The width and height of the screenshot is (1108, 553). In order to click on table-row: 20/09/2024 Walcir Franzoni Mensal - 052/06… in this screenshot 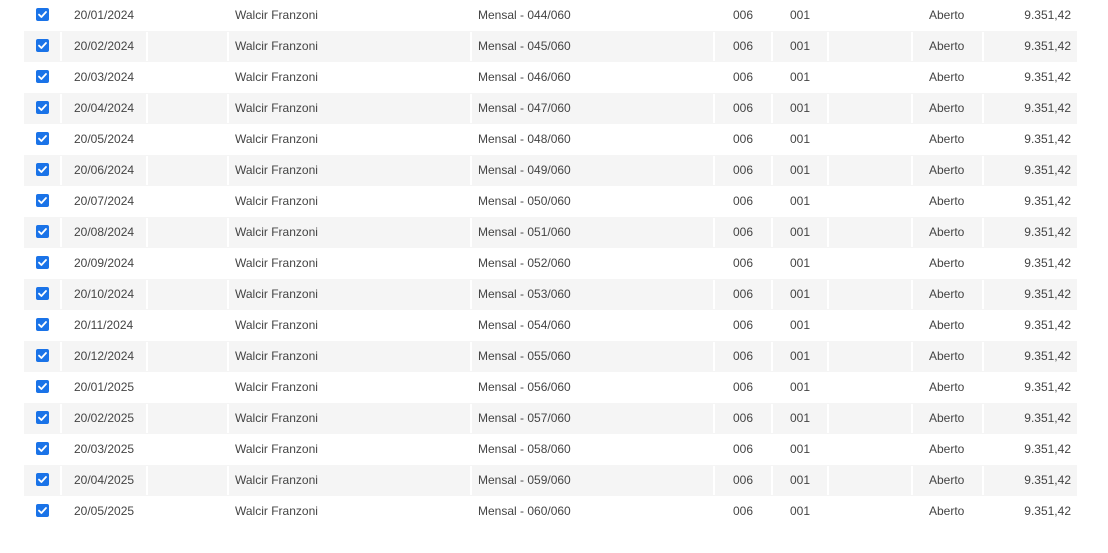, I will do `click(550, 263)`.